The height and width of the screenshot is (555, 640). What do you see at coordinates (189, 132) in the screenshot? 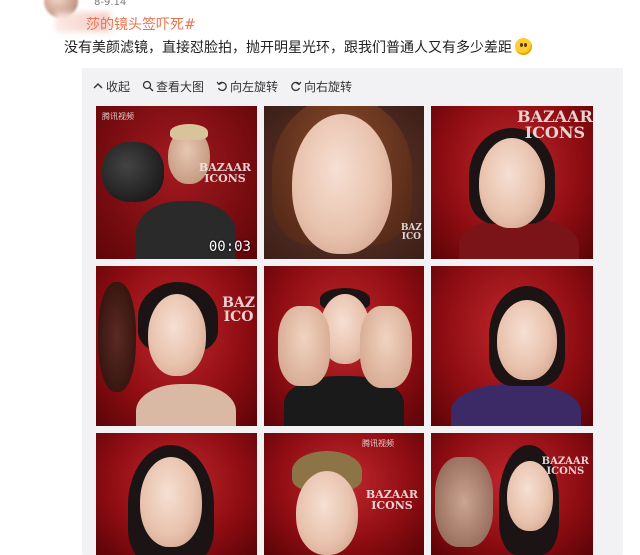
I see `figure-hair` at bounding box center [189, 132].